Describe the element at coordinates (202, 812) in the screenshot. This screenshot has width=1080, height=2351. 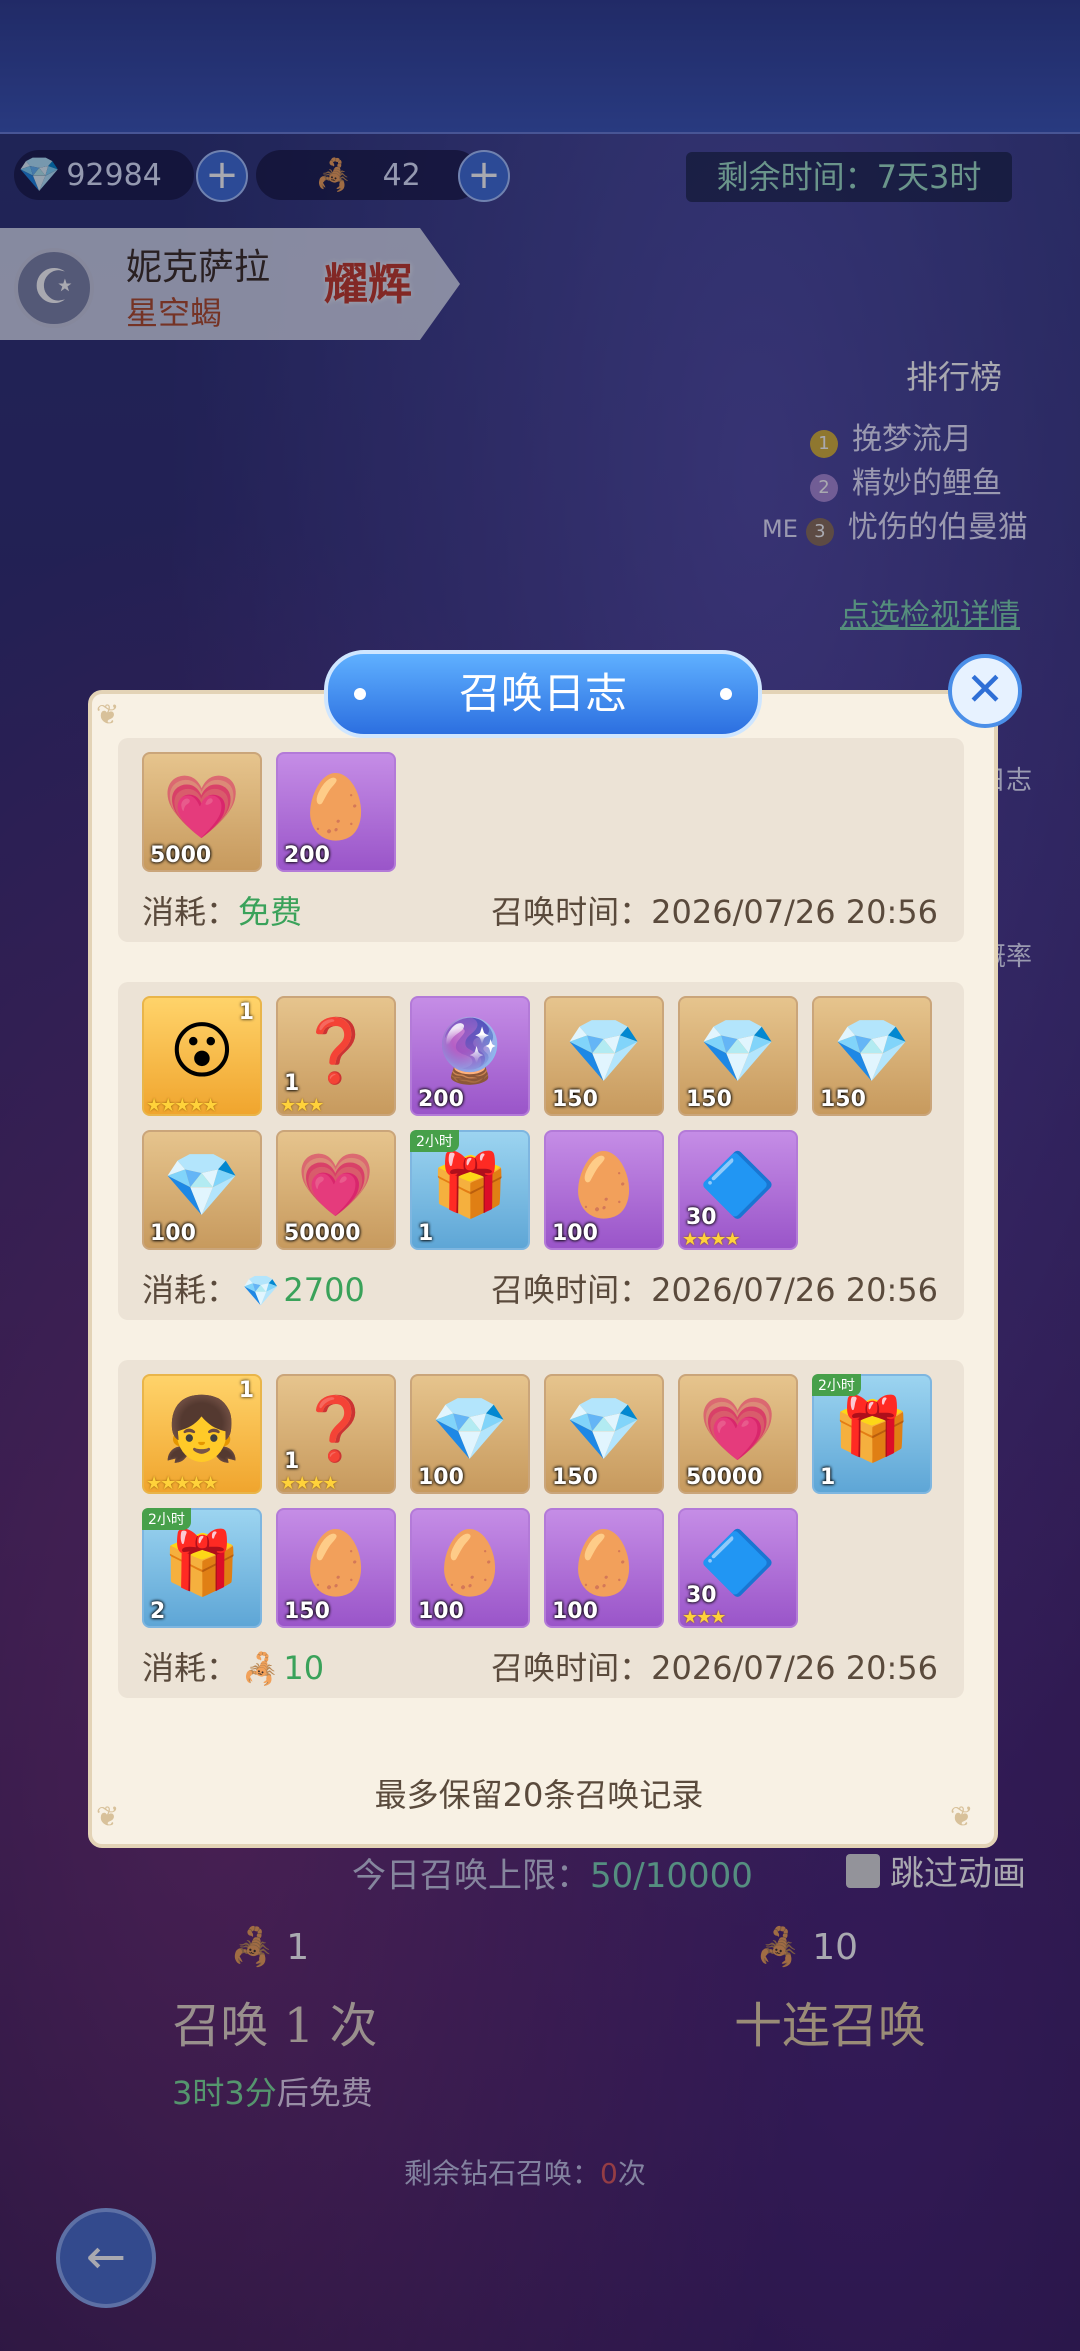
I see `reward-item: 💗 5000` at that location.